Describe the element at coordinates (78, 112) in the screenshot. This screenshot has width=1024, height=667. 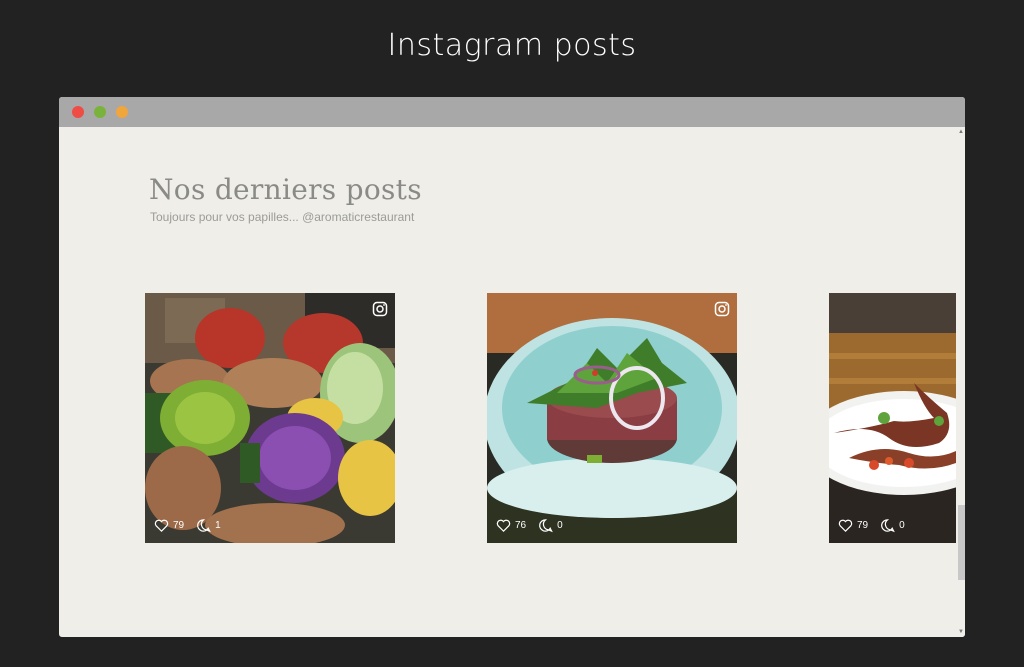
I see `close-window-button` at that location.